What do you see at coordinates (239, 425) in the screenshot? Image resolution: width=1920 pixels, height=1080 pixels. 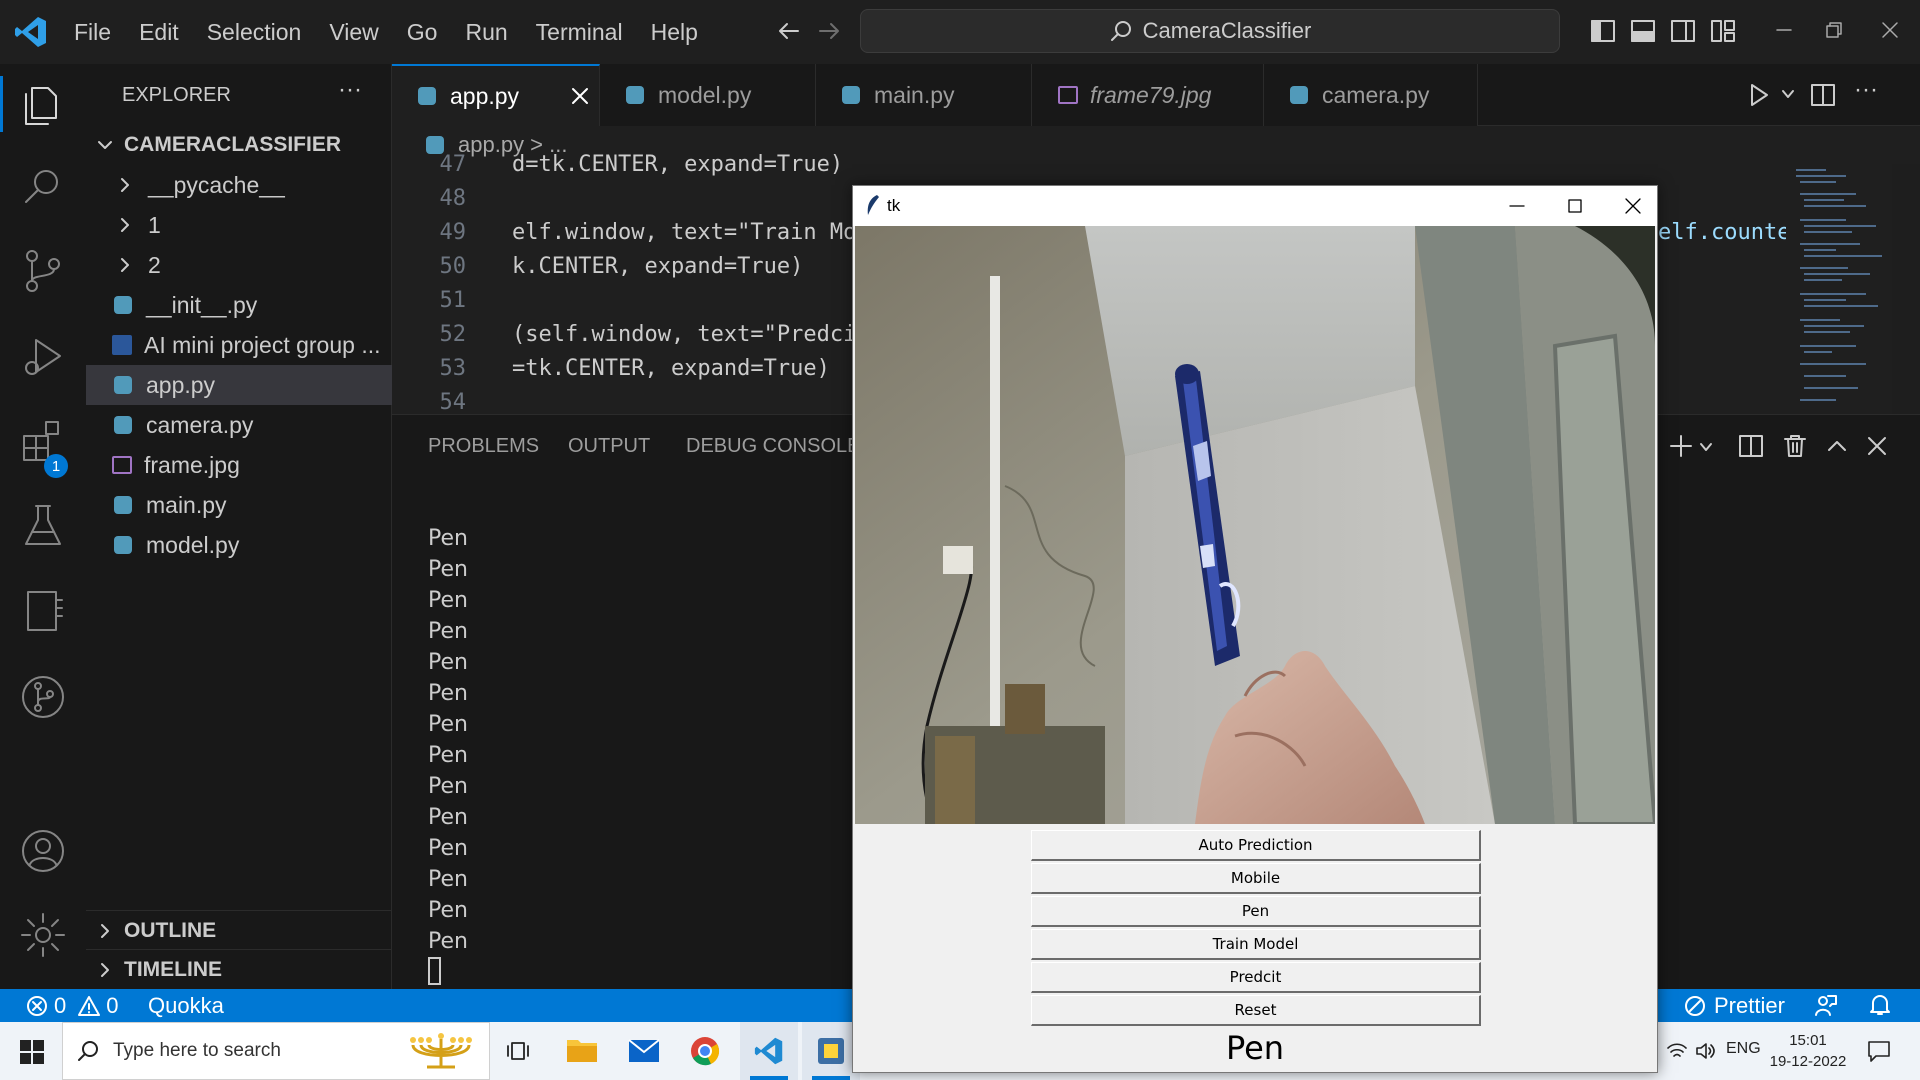 I see `tree-item-camera-py: camera.py` at bounding box center [239, 425].